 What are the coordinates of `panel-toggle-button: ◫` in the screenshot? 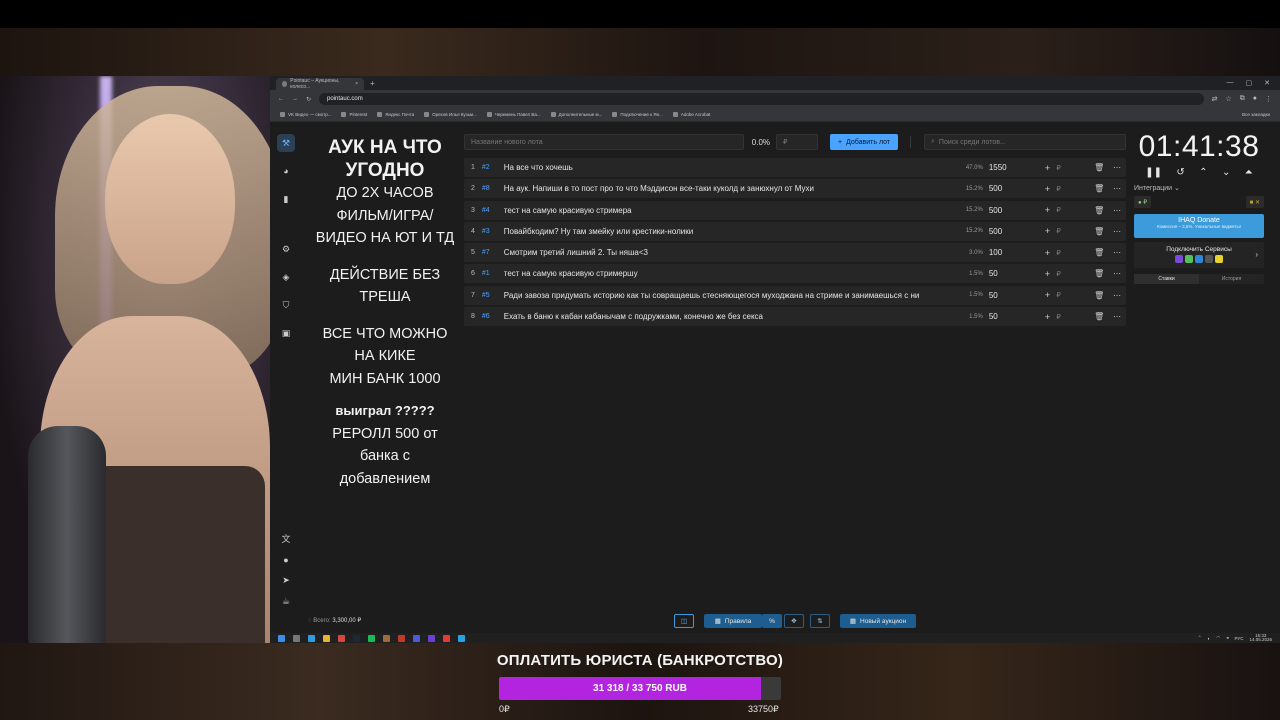 It's located at (684, 621).